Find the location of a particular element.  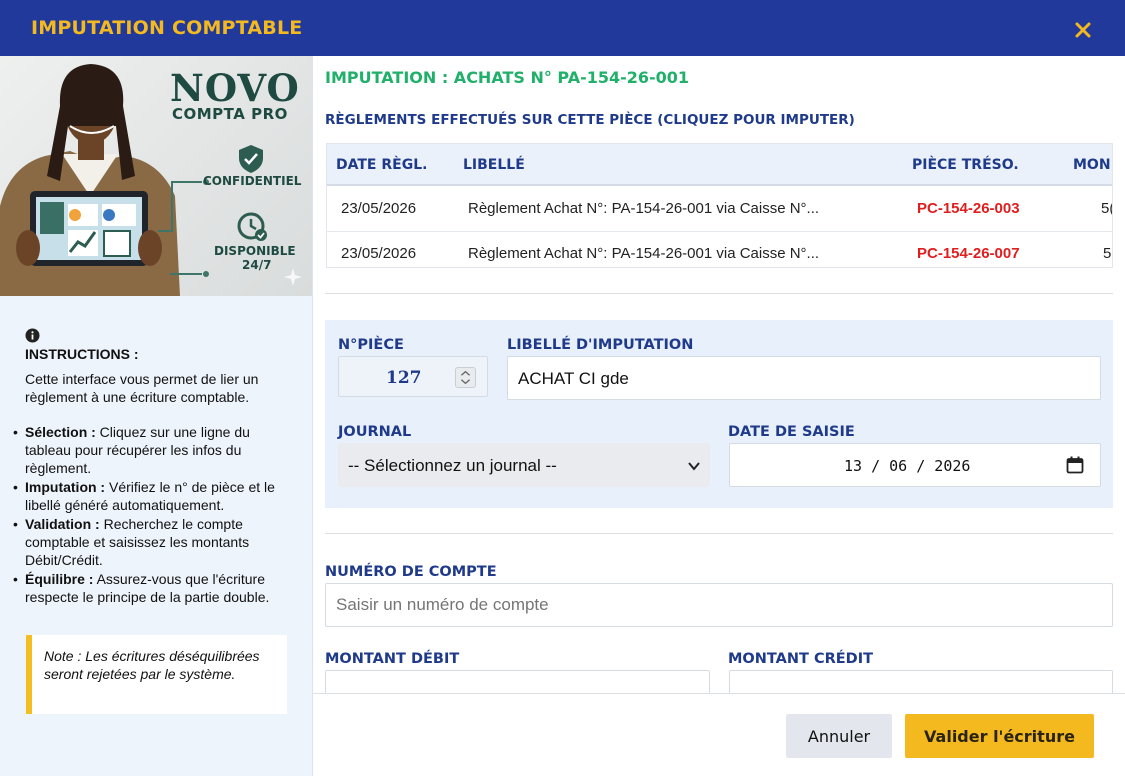

compte-label: NUMÉRO DE COMPTE is located at coordinates (411, 572).